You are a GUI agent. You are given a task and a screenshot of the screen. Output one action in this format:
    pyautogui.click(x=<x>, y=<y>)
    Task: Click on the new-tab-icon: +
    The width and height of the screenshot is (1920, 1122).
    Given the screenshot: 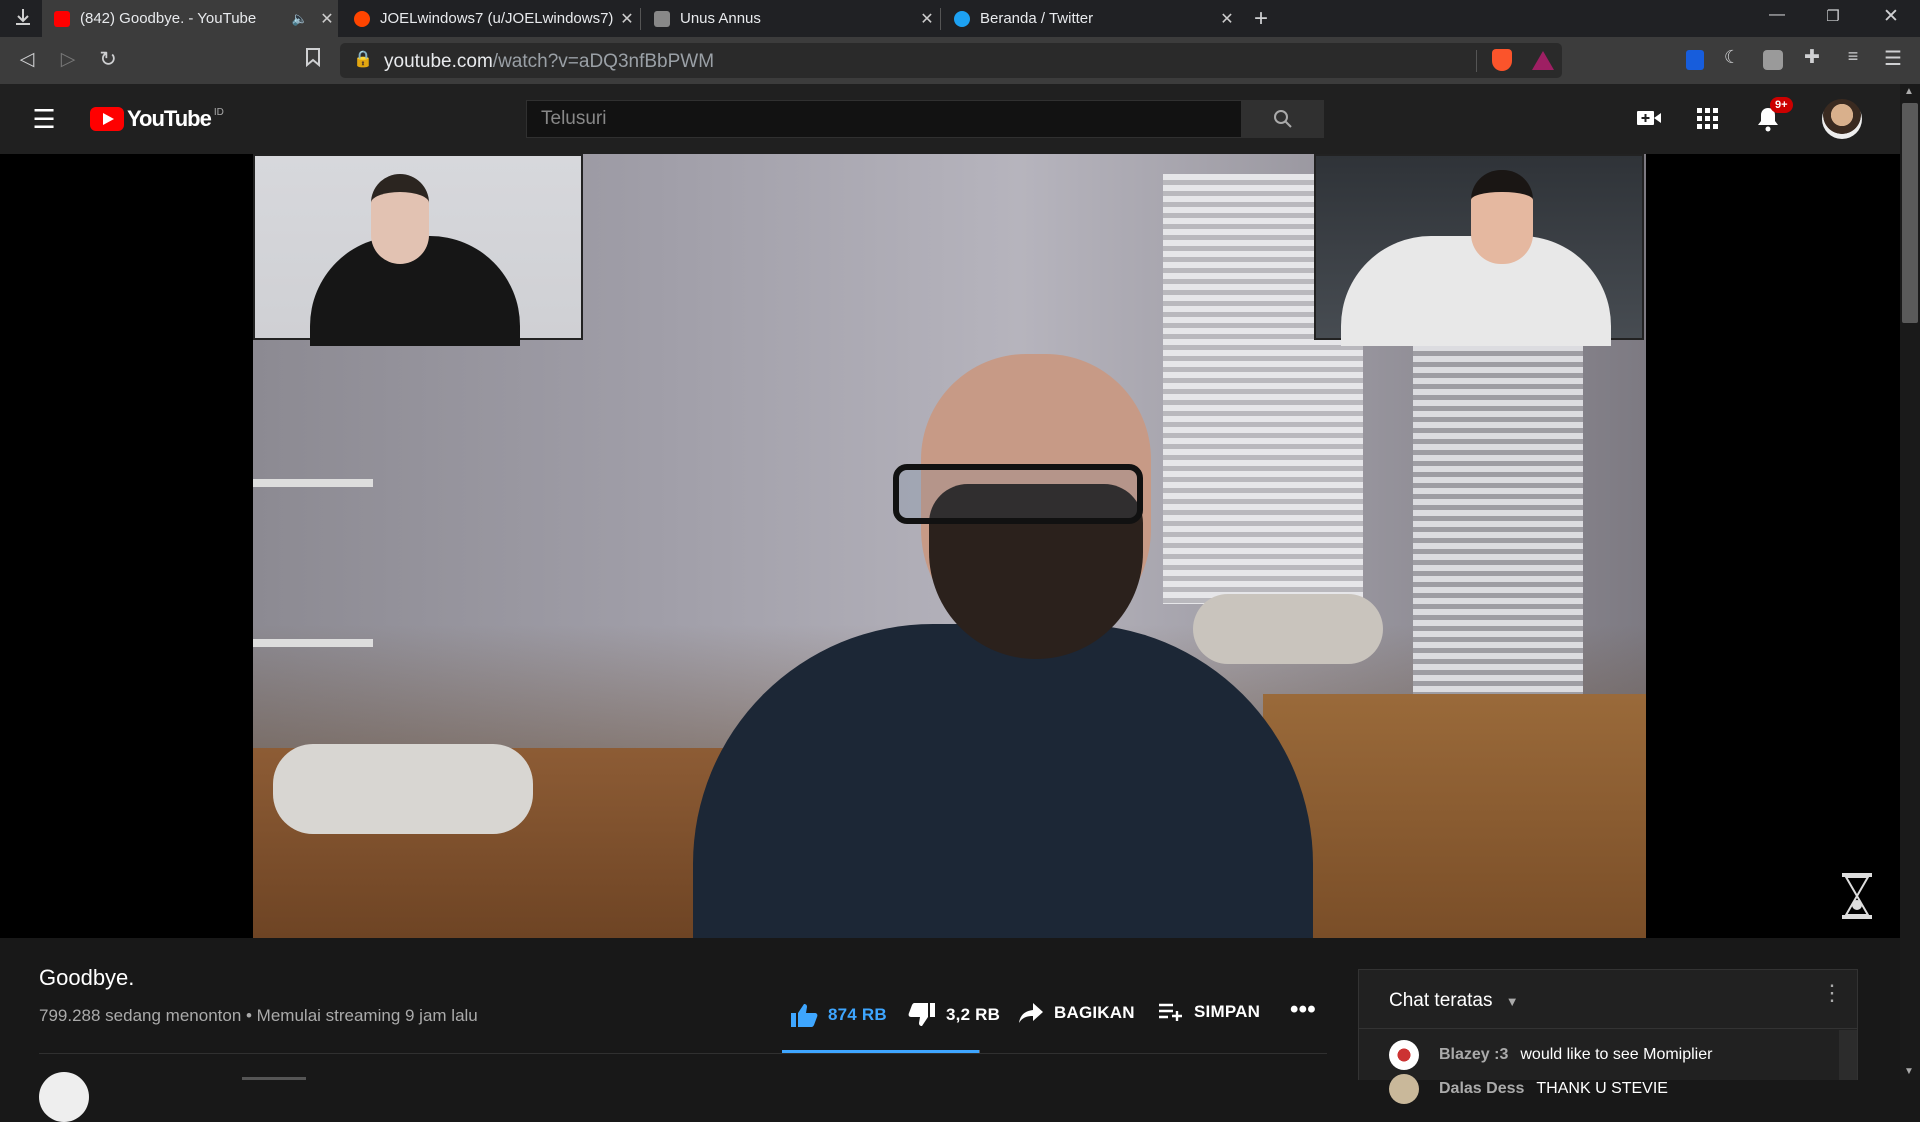 What is the action you would take?
    pyautogui.click(x=1261, y=19)
    